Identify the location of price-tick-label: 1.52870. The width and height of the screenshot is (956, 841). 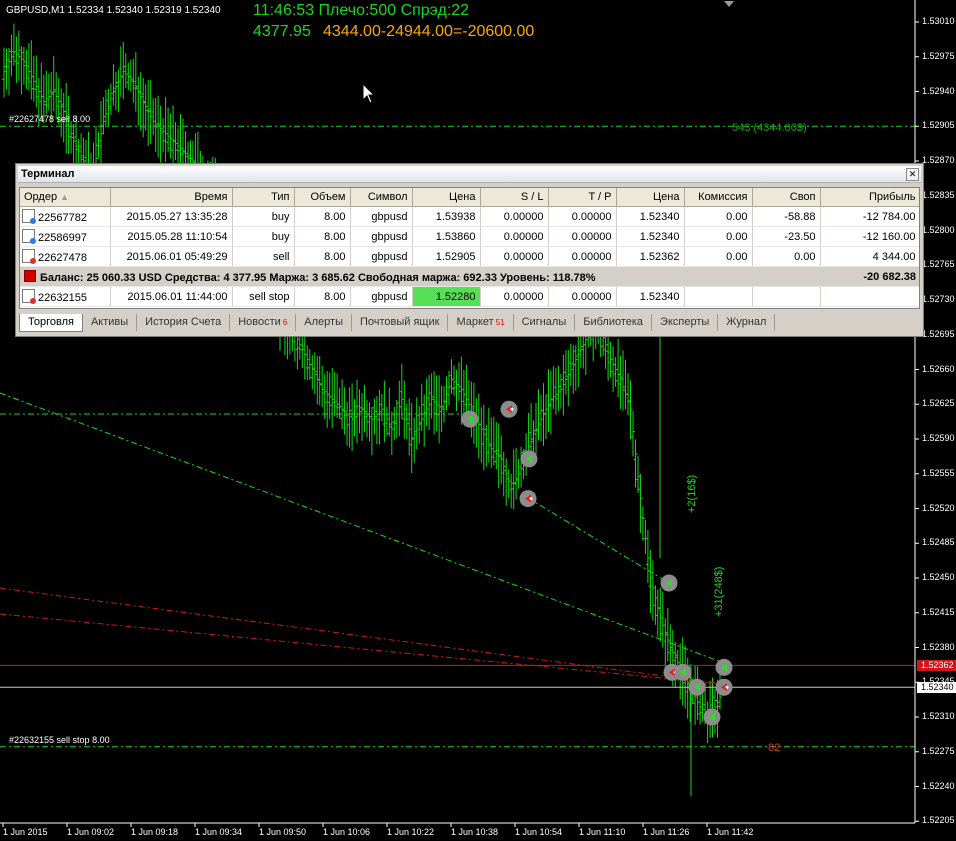
(938, 160).